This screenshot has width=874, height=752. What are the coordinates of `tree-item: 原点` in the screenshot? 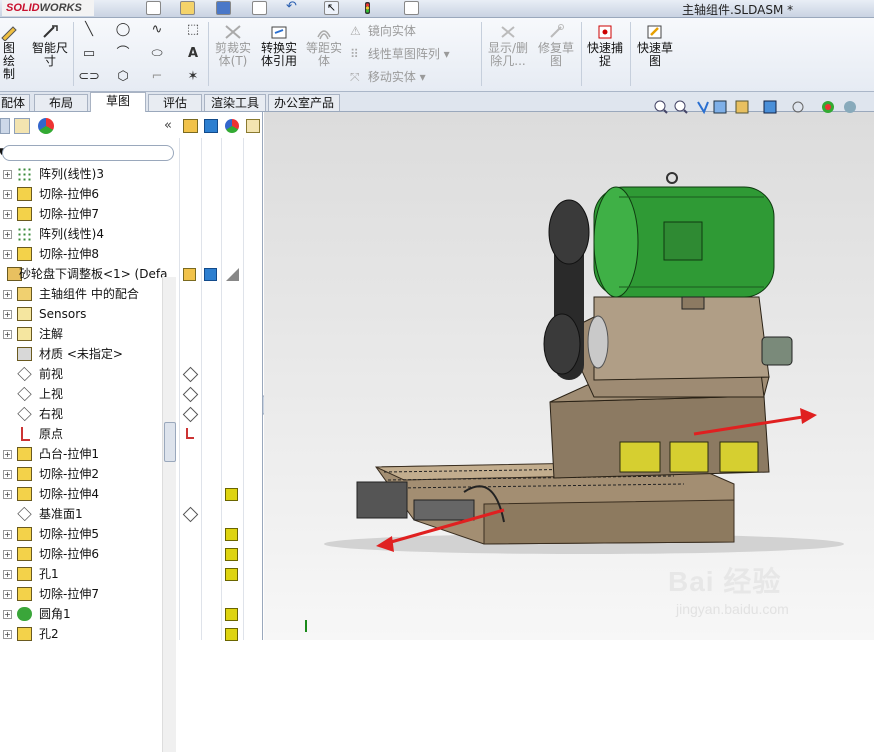 It's located at (90, 434).